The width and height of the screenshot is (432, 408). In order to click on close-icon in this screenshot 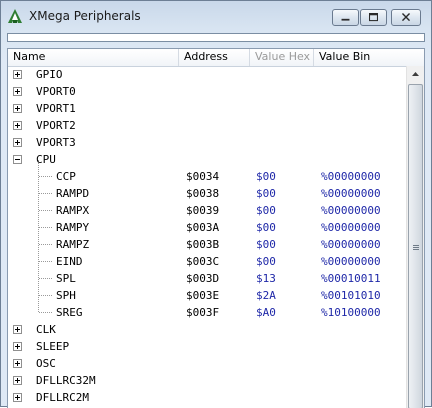, I will do `click(406, 17)`.